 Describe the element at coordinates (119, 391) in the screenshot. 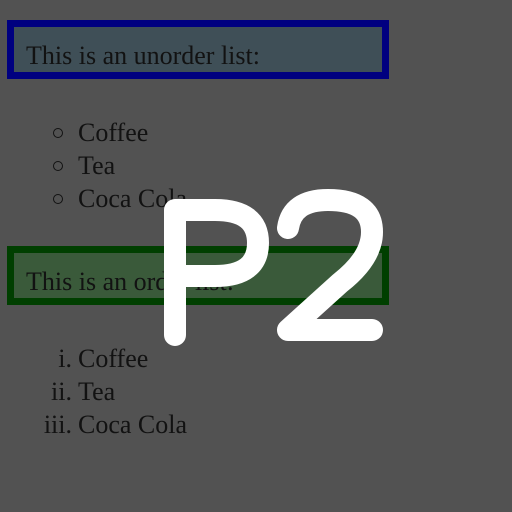

I see `list-item: ii. Tea` at that location.